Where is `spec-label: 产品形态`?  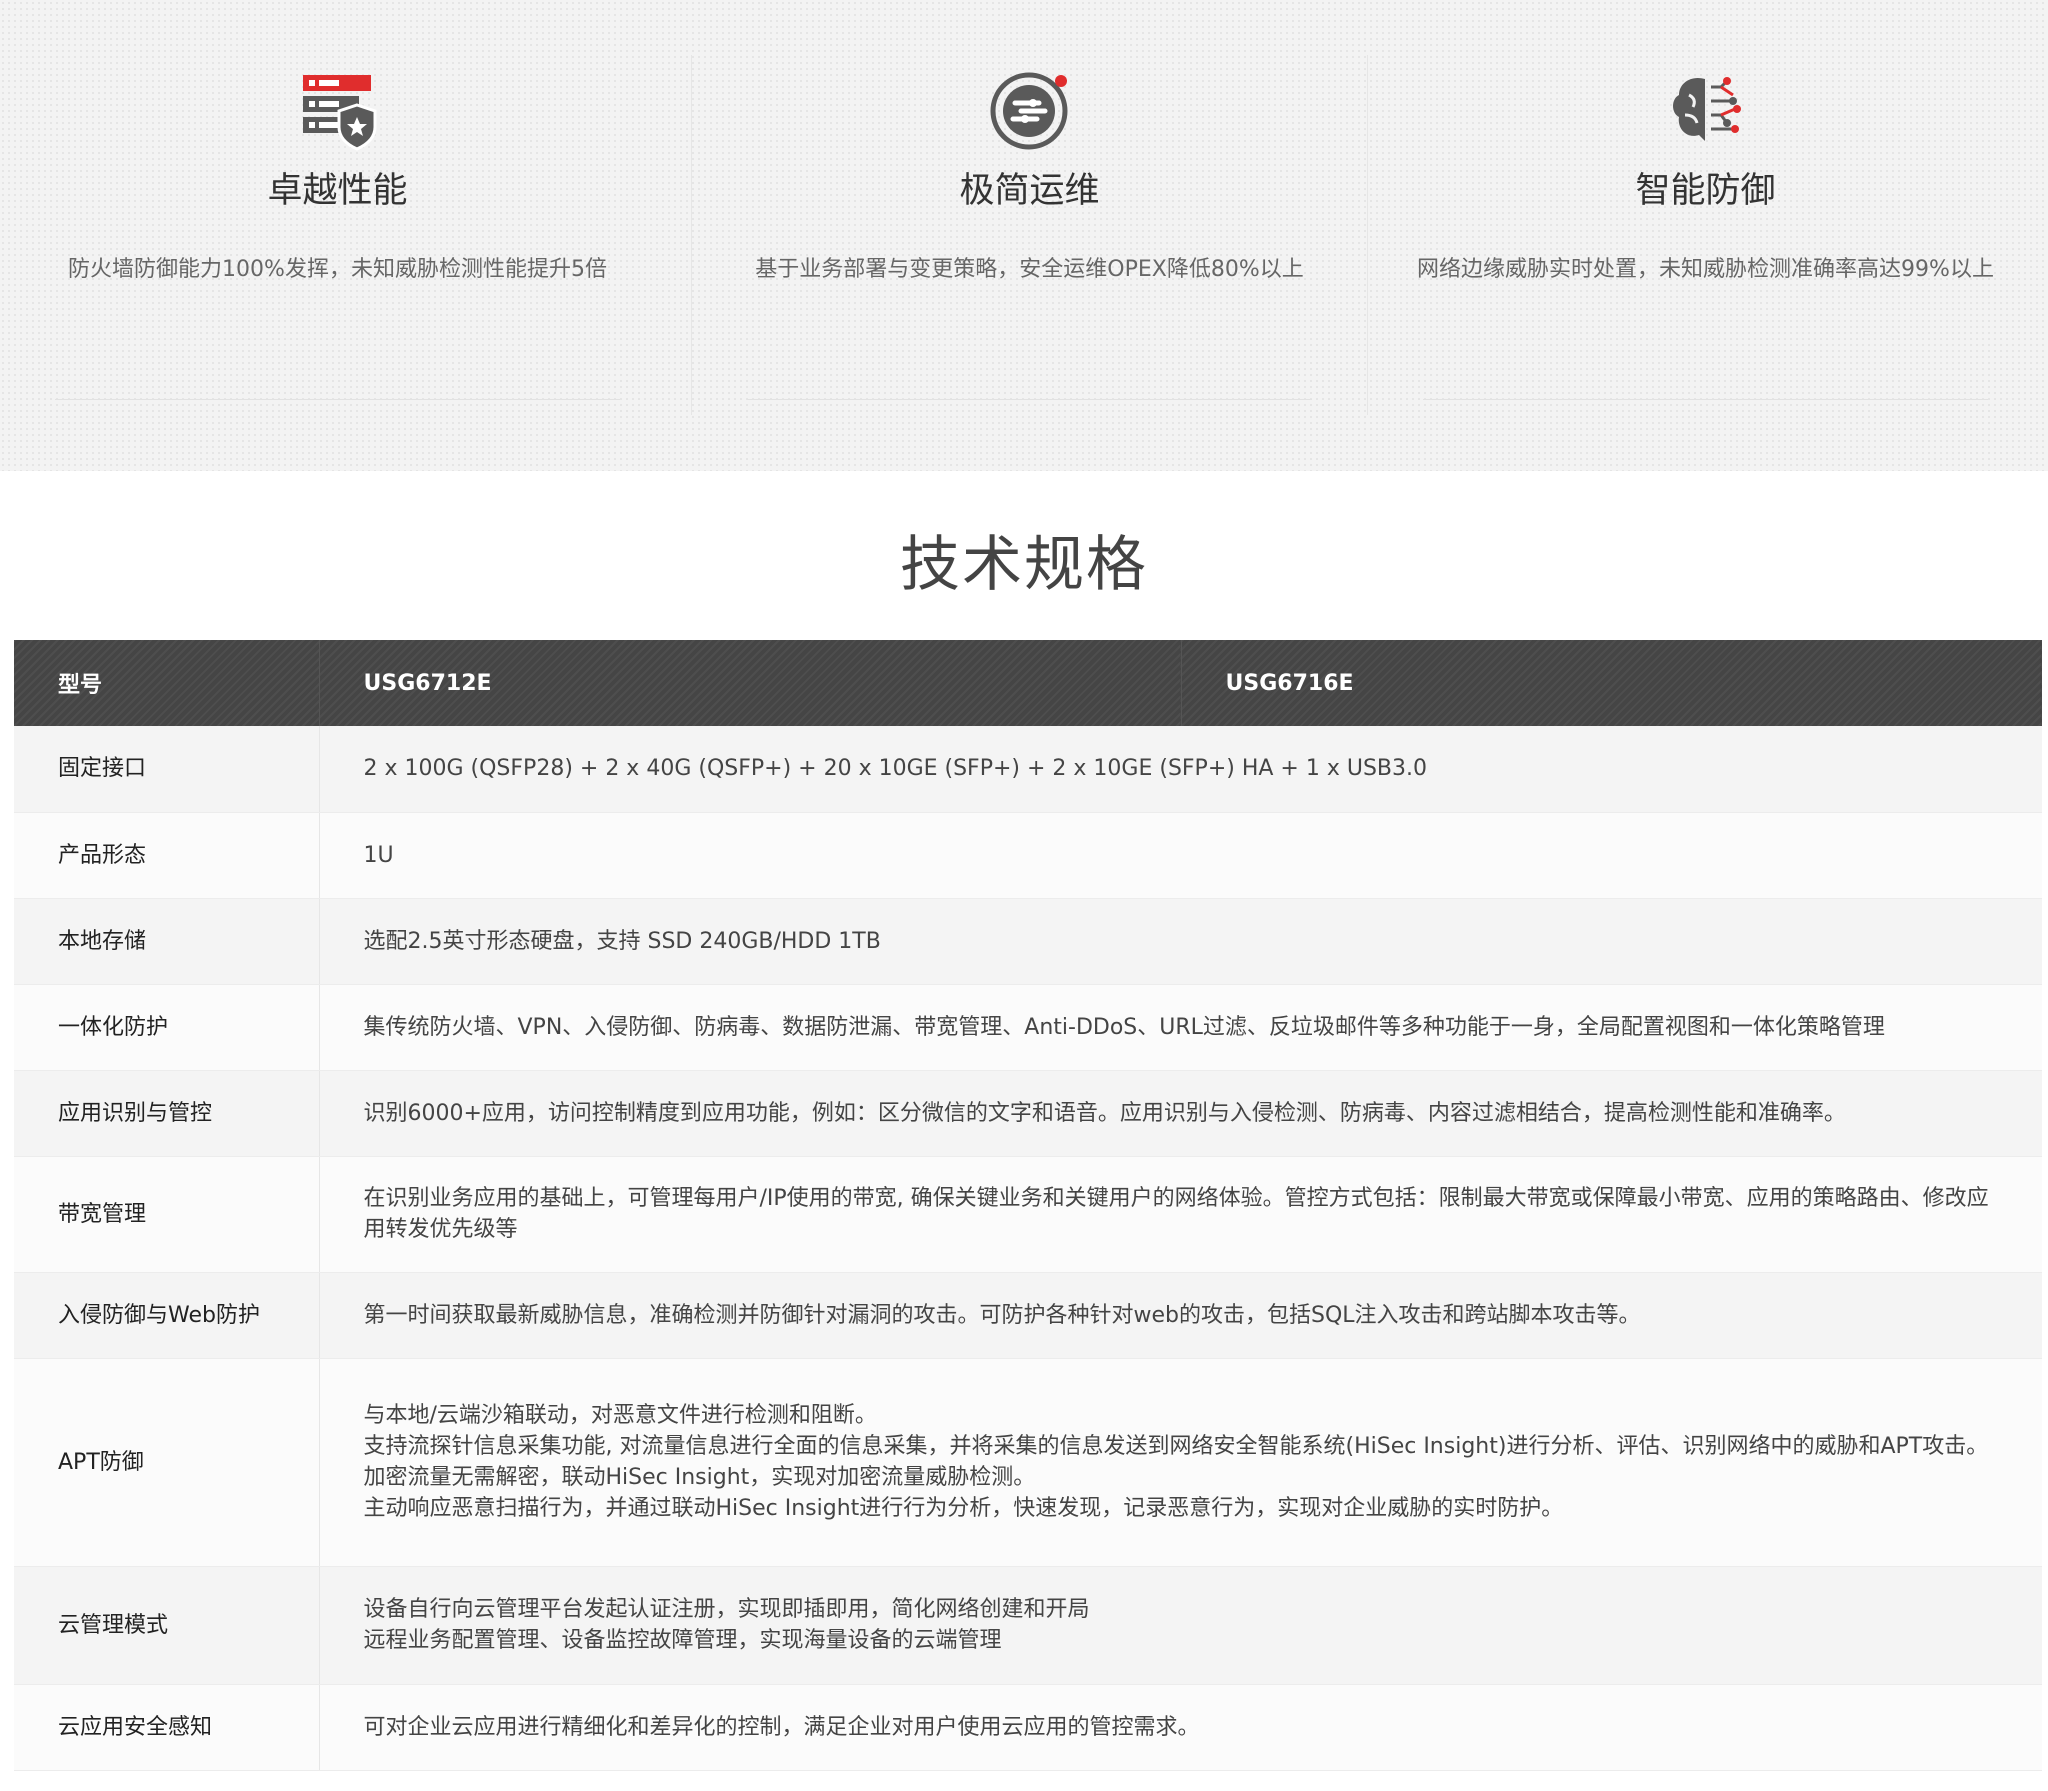
spec-label: 产品形态 is located at coordinates (167, 855).